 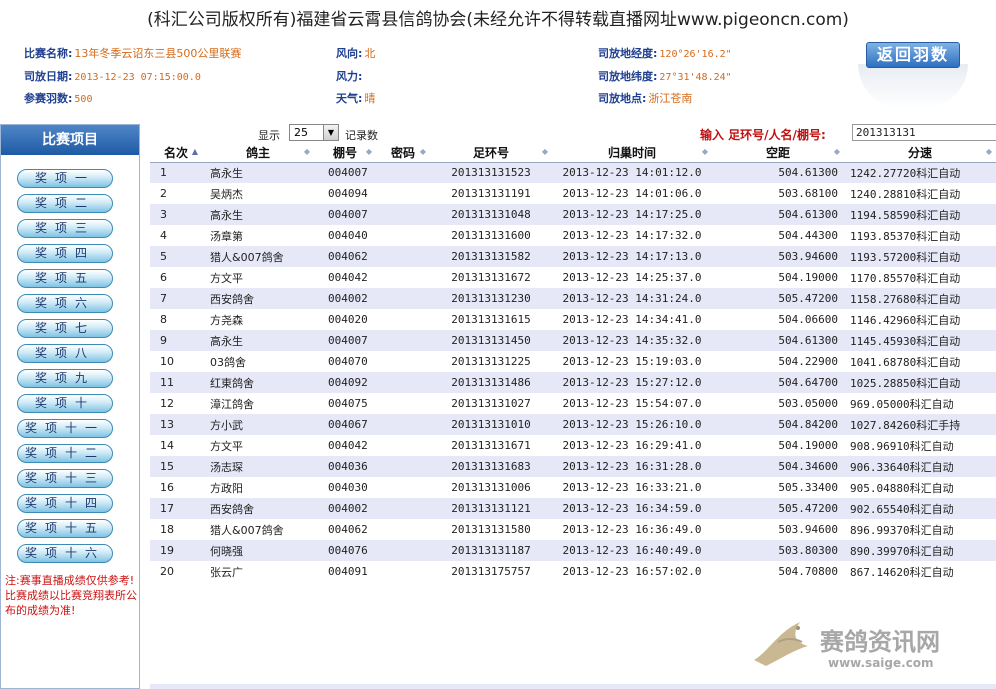 What do you see at coordinates (258, 193) in the screenshot?
I see `owner-cell: 吴炳杰` at bounding box center [258, 193].